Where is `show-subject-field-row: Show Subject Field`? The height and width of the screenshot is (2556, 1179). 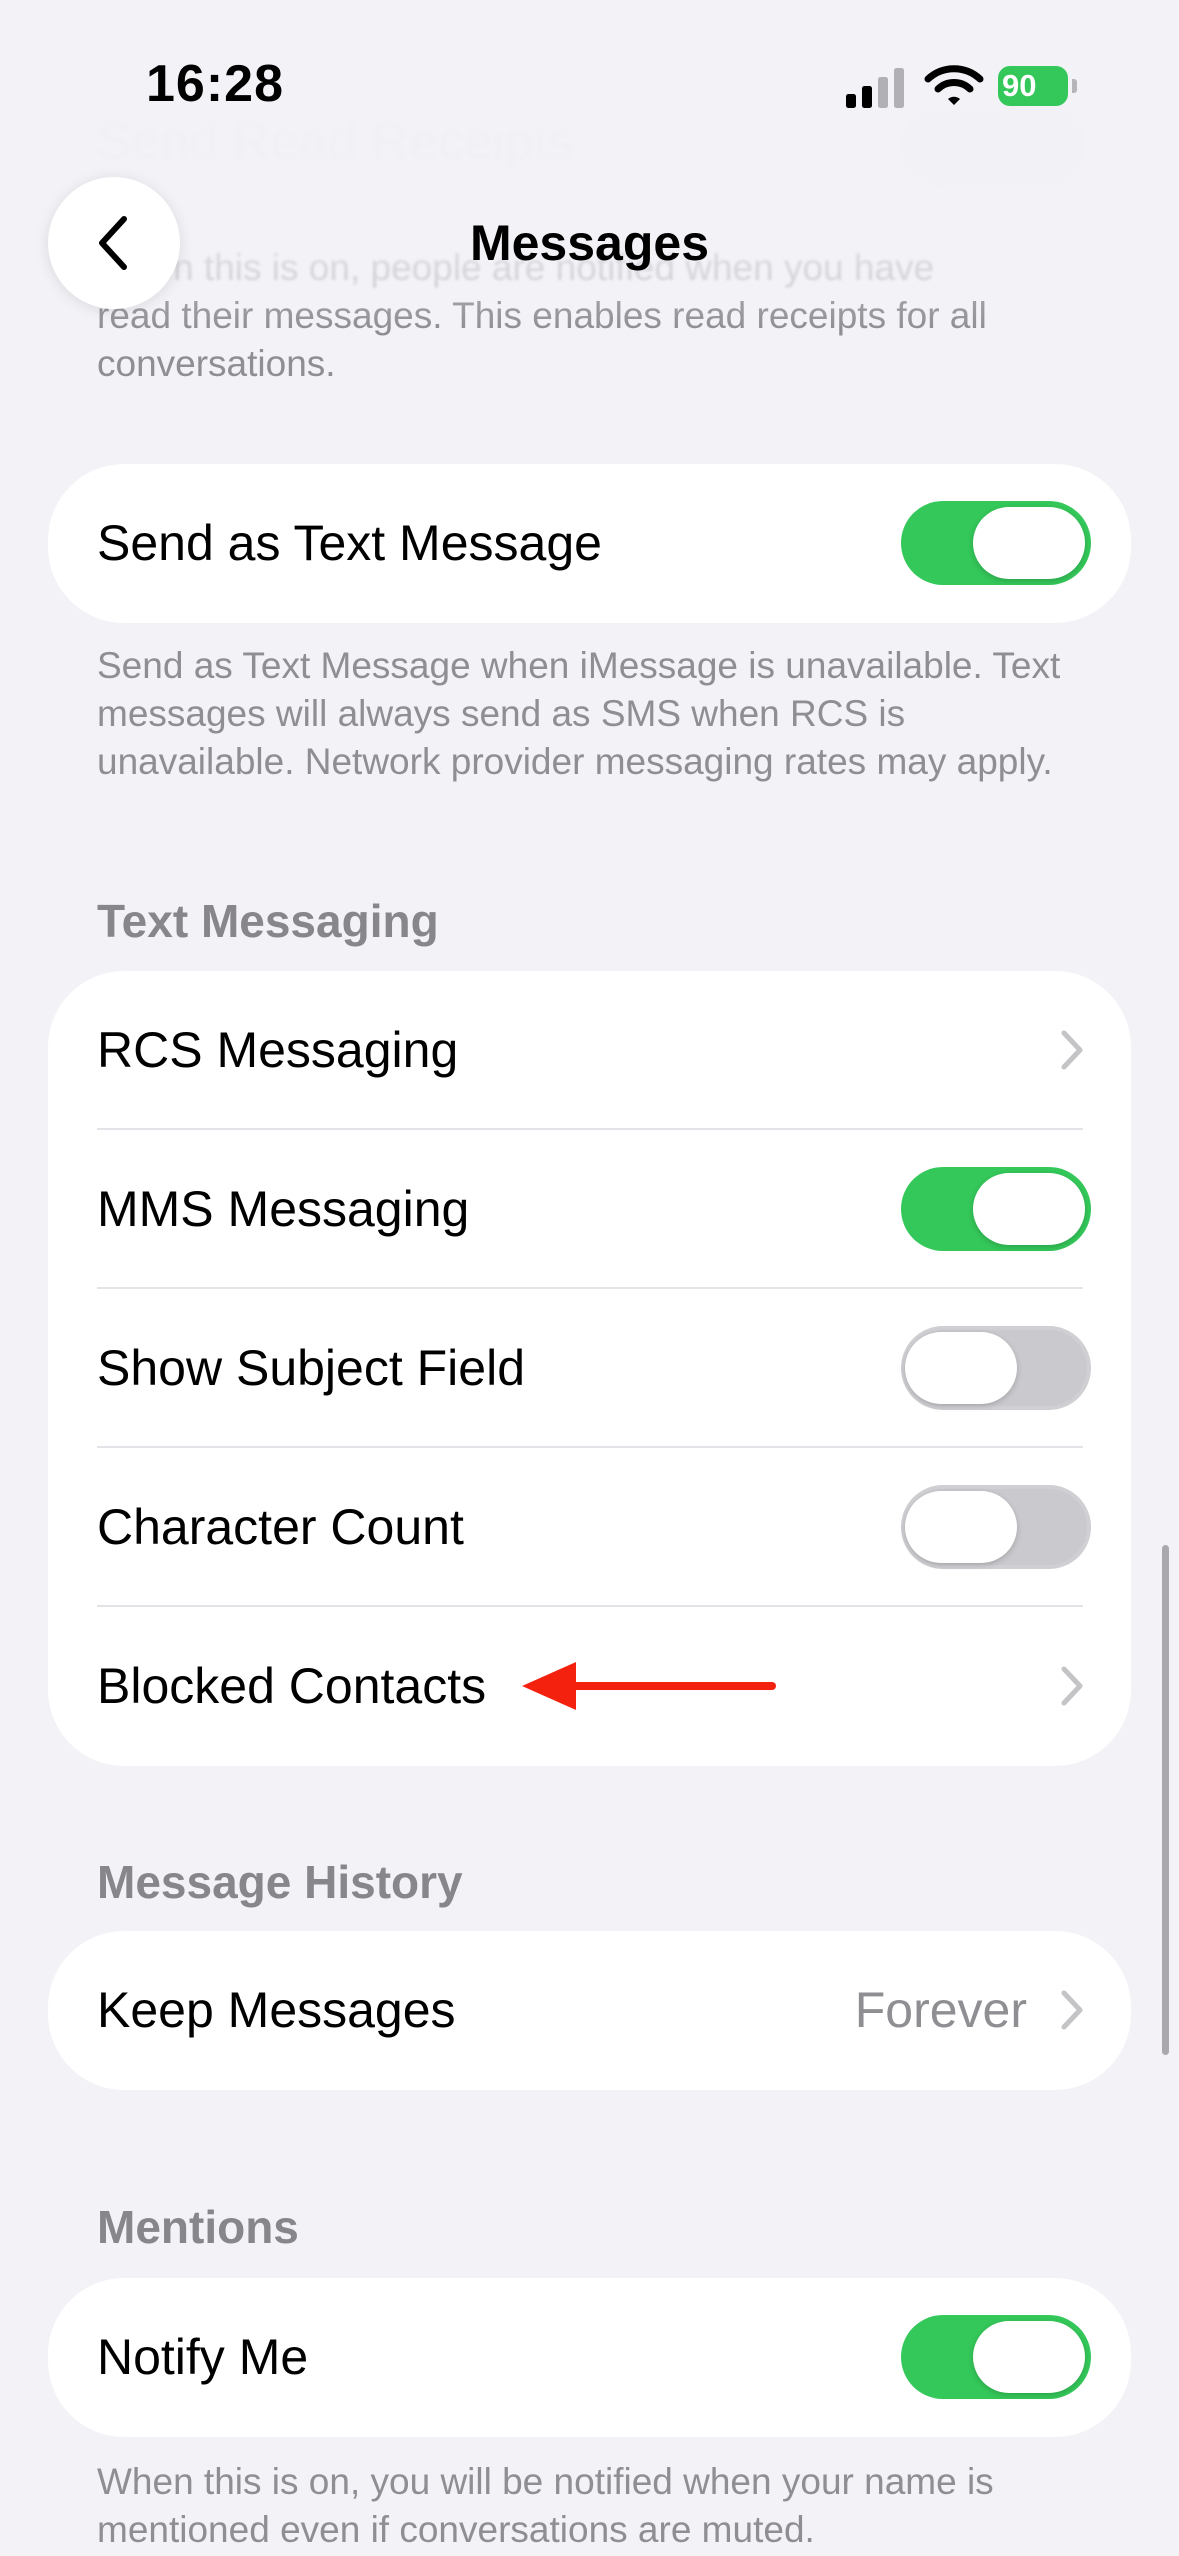 show-subject-field-row: Show Subject Field is located at coordinates (589, 1368).